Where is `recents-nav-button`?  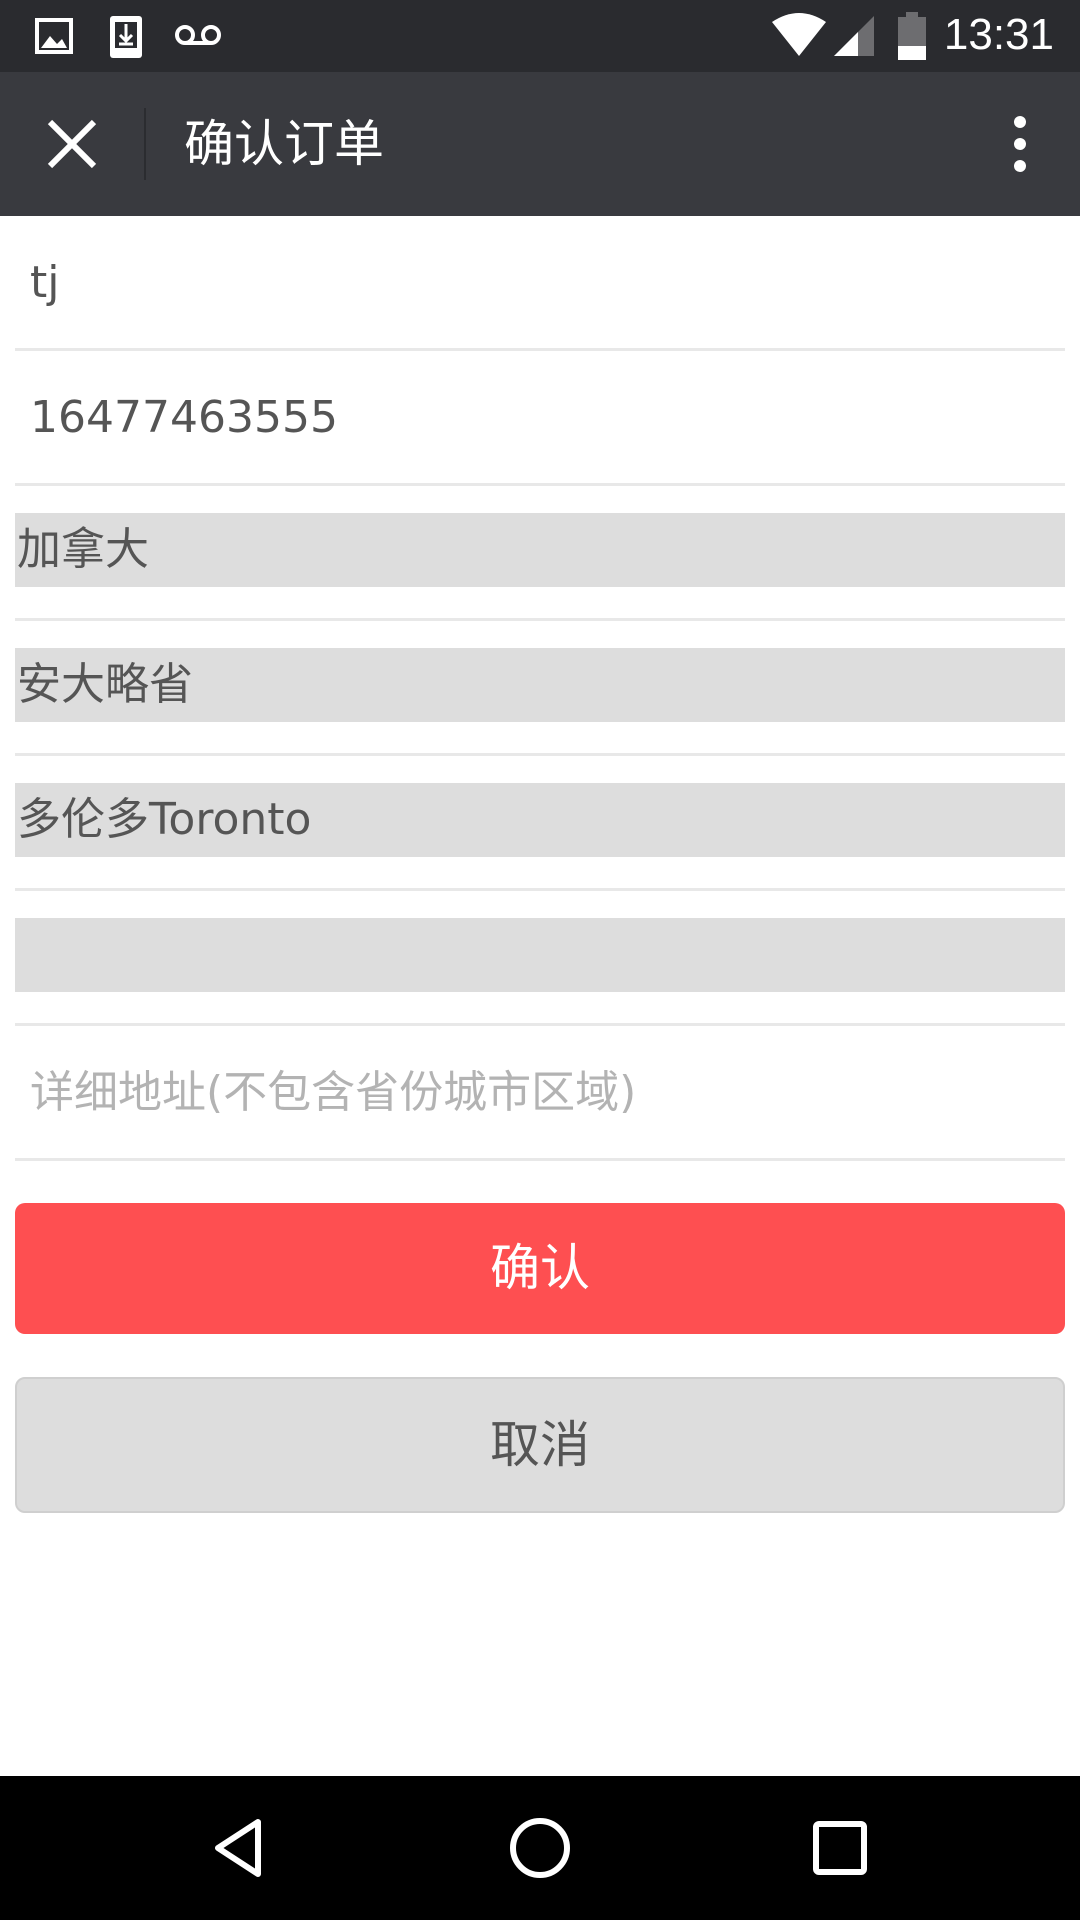
recents-nav-button is located at coordinates (840, 1848).